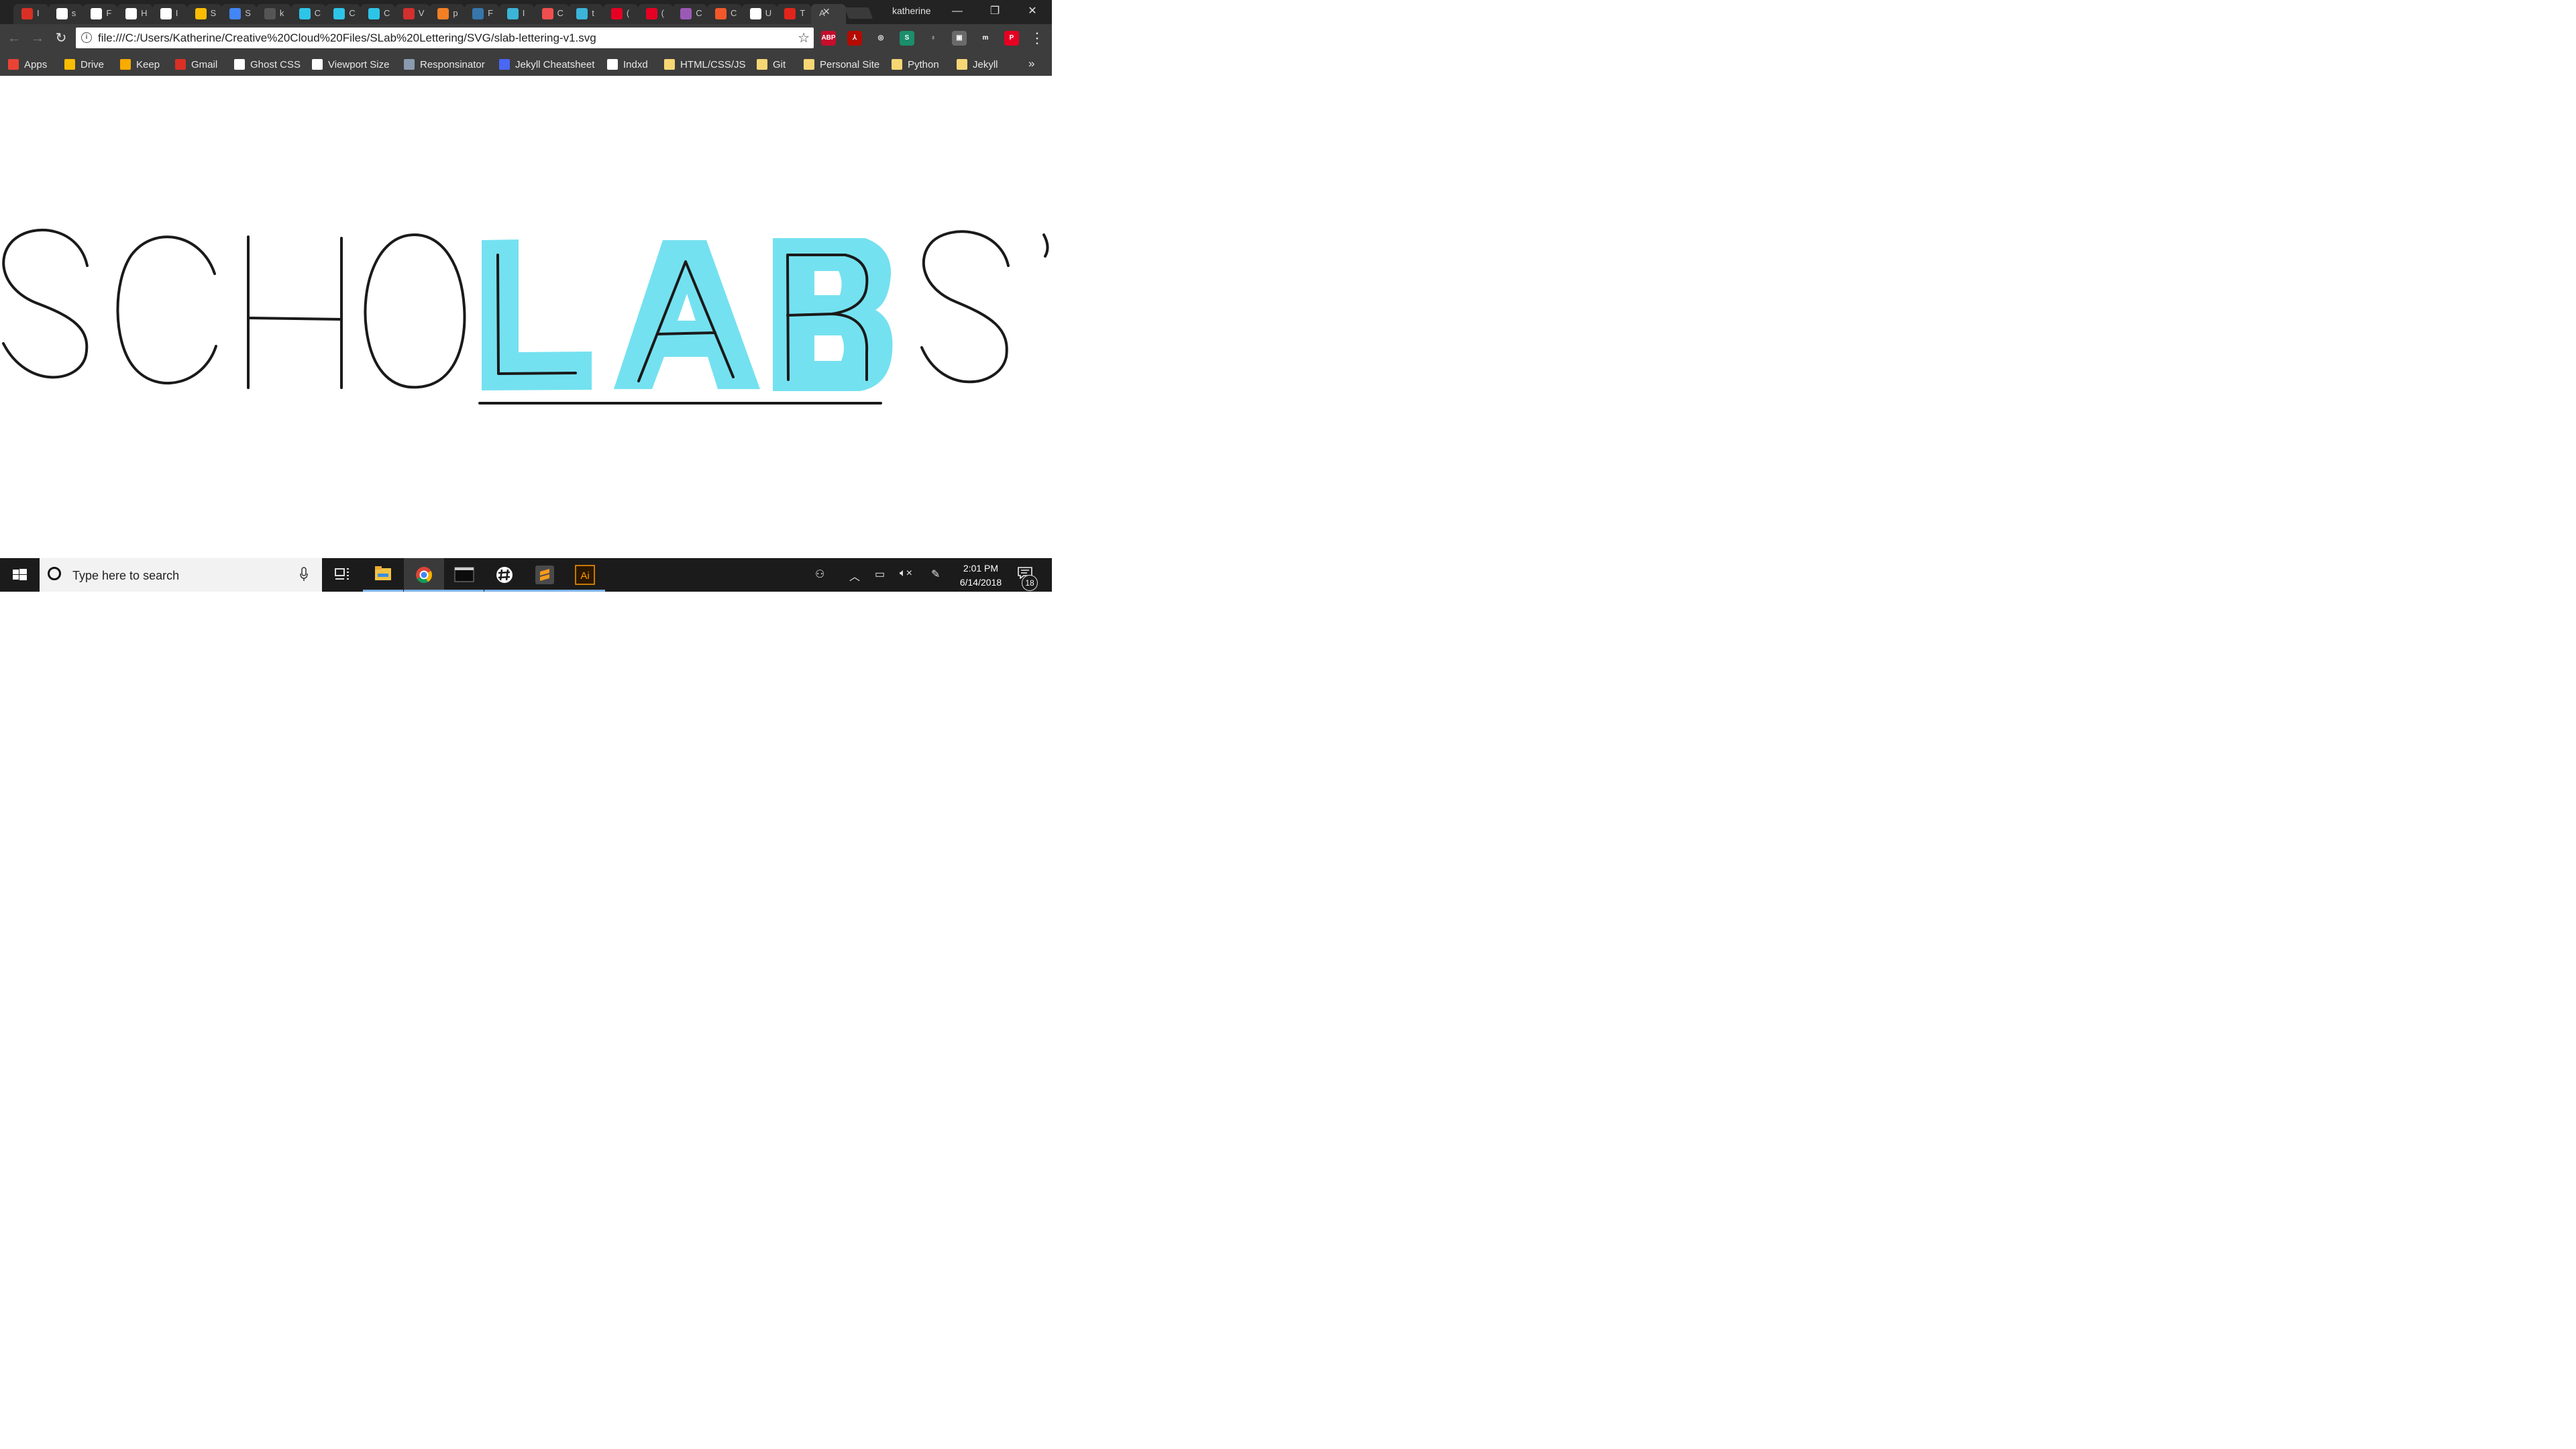  Describe the element at coordinates (176, 13) in the screenshot. I see `tab-title: I` at that location.